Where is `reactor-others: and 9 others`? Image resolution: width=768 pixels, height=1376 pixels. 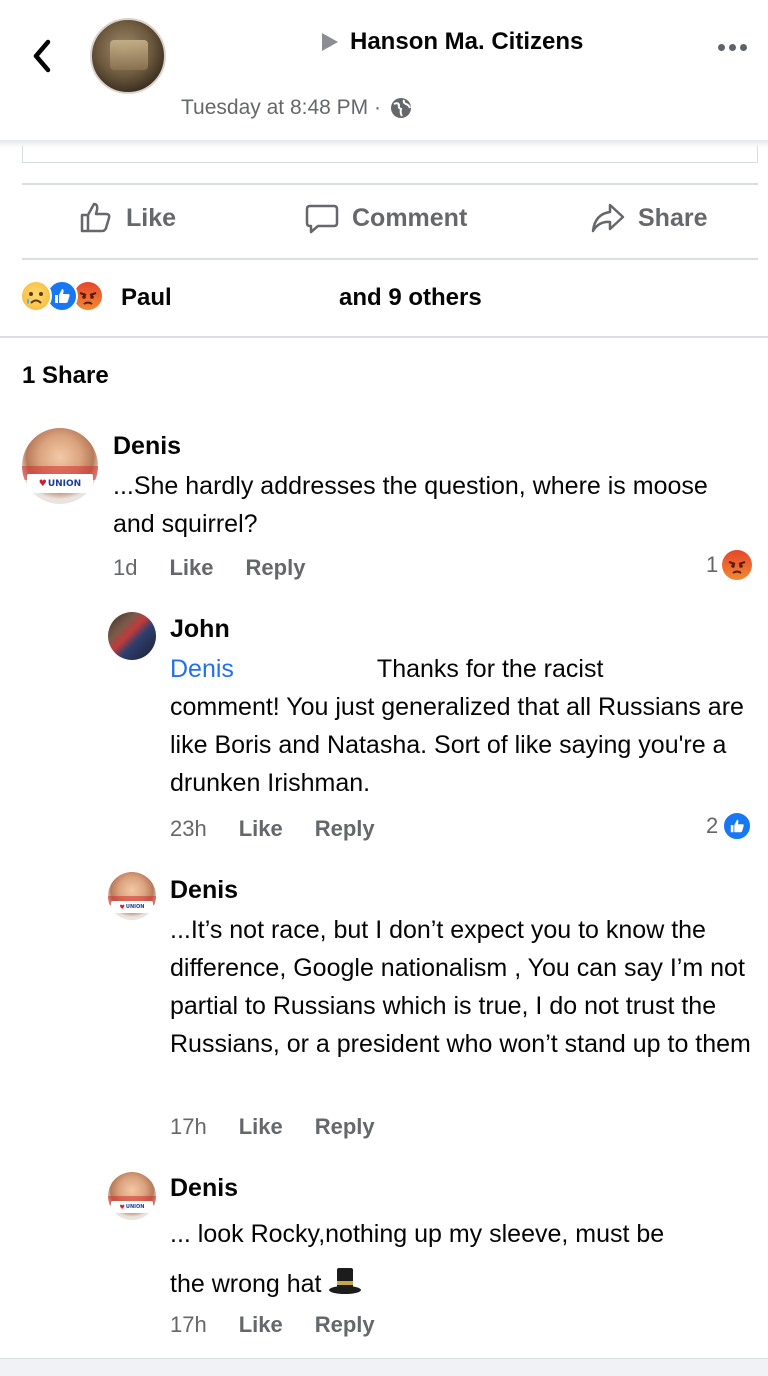 reactor-others: and 9 others is located at coordinates (410, 298).